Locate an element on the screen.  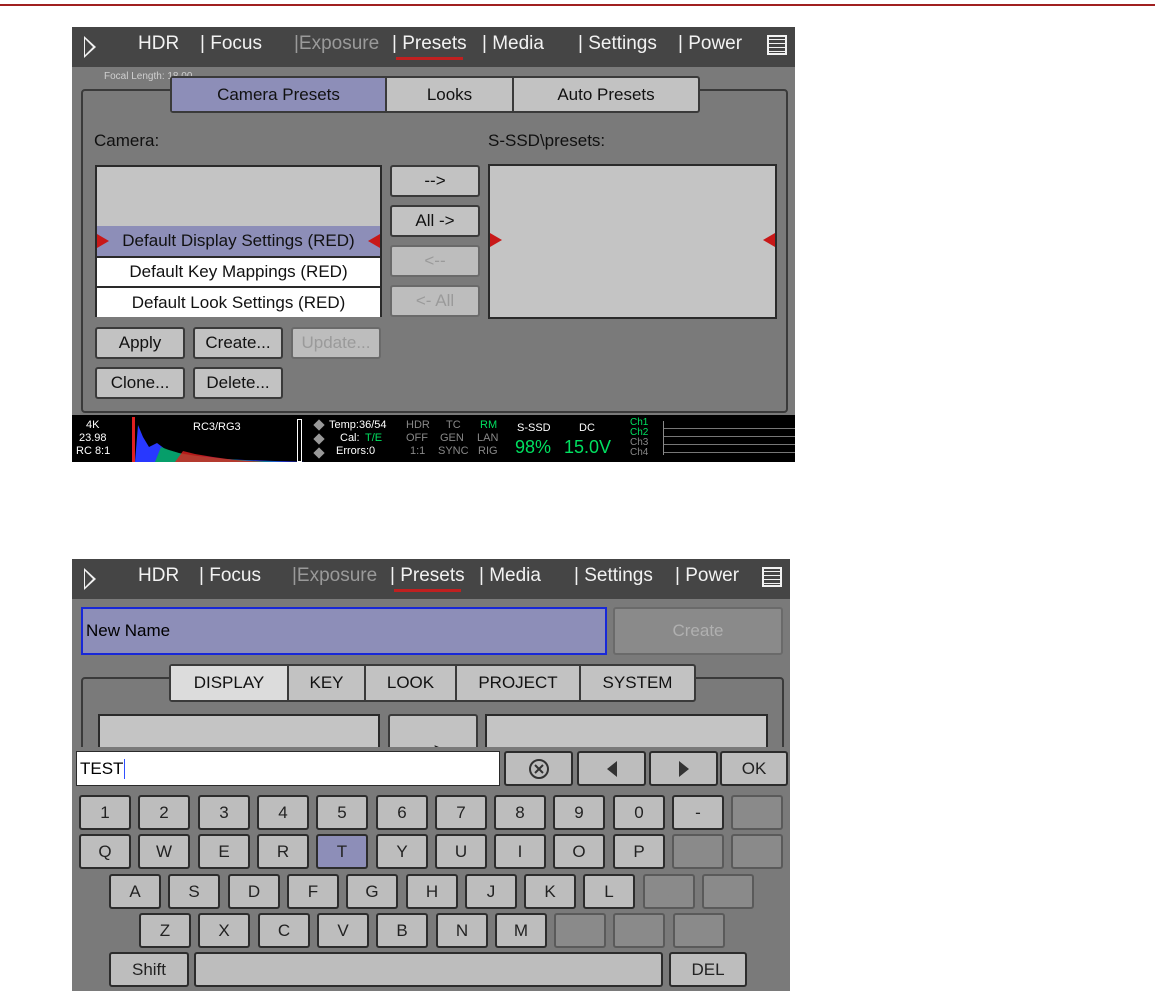
key-s: S is located at coordinates (194, 891).